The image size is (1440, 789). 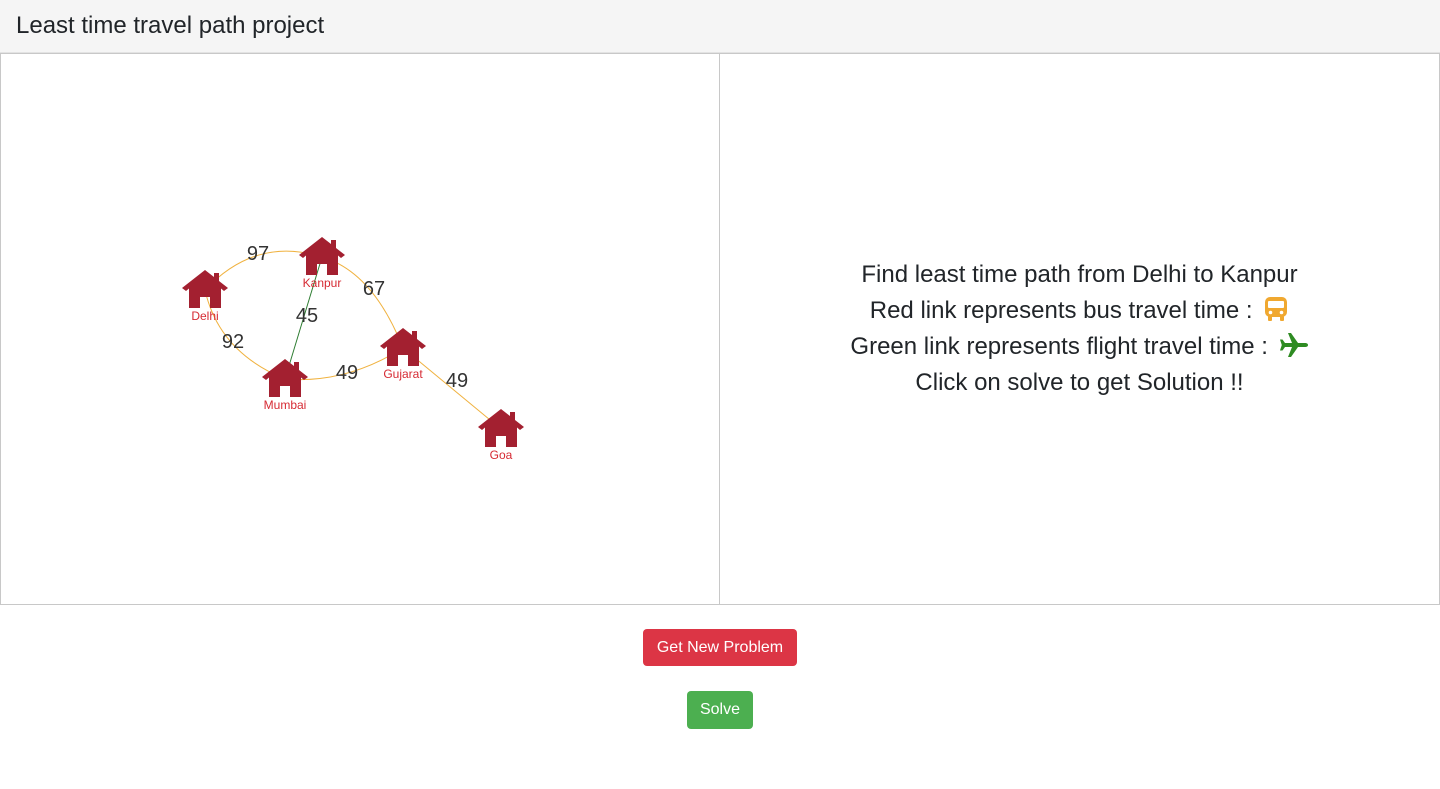 I want to click on node-label-goa: Goa, so click(x=501, y=455).